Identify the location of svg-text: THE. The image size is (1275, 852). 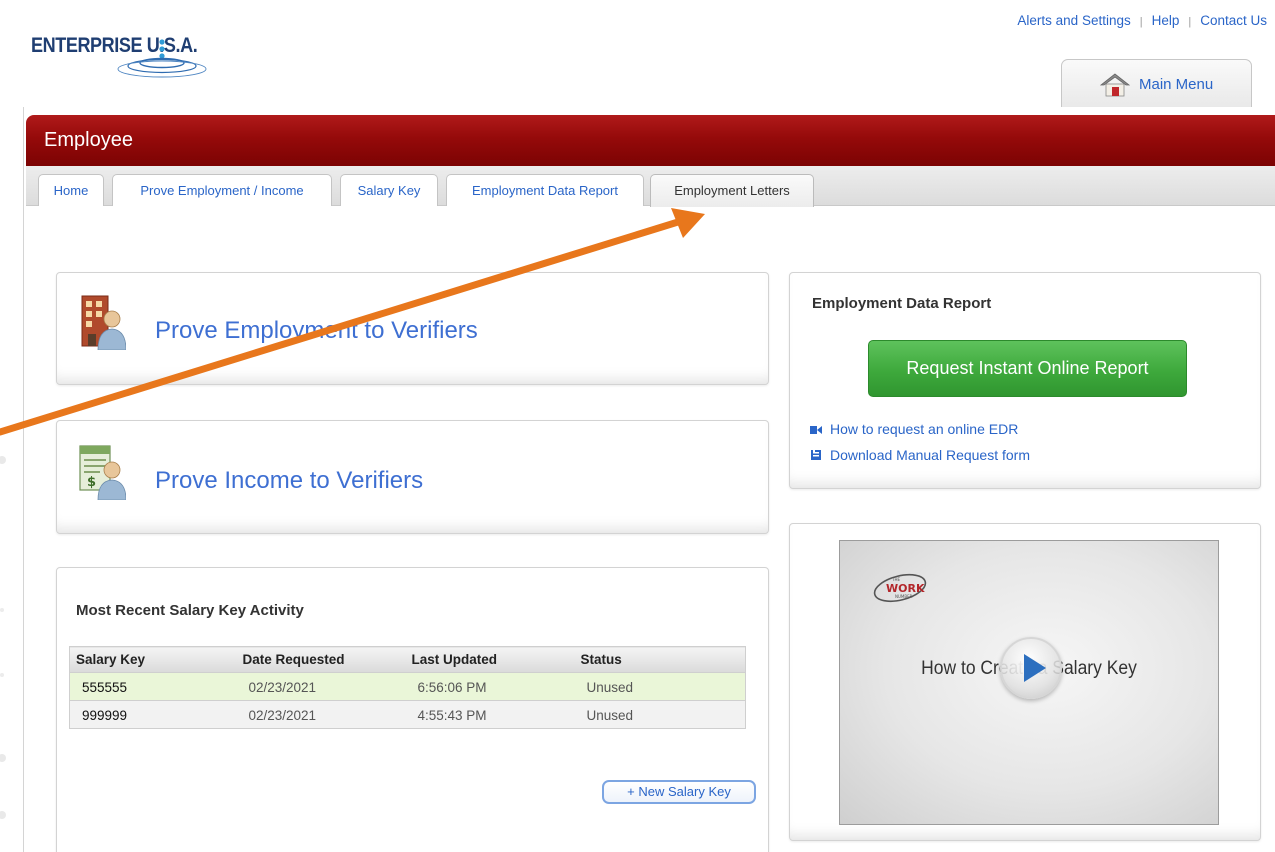
(895, 579).